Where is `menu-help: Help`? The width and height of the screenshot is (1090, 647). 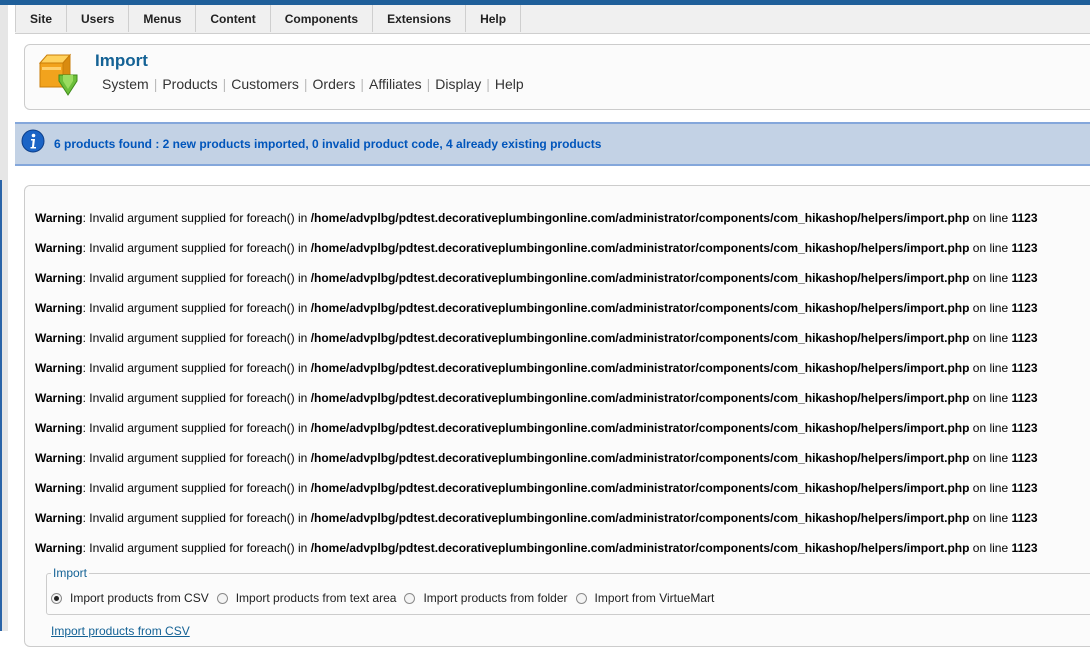 menu-help: Help is located at coordinates (494, 18).